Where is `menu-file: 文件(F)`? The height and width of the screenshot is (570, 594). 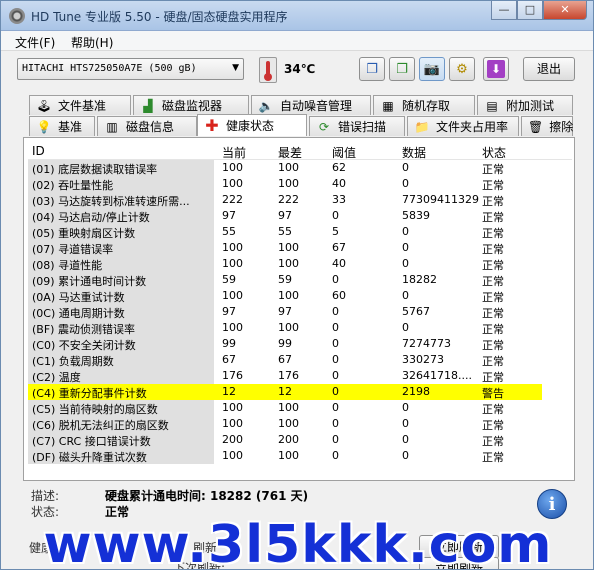 menu-file: 文件(F) is located at coordinates (35, 42).